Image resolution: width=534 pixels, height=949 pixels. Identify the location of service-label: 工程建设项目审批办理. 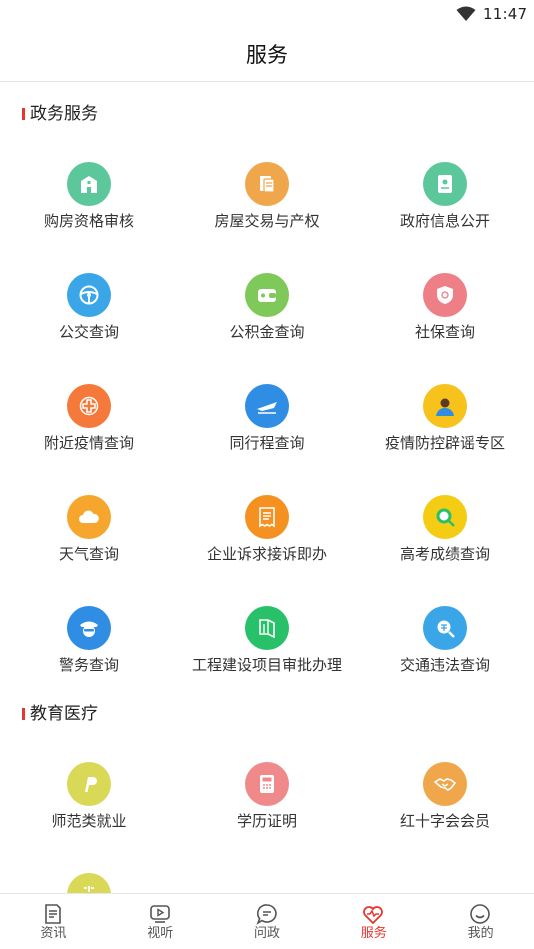
(266, 665).